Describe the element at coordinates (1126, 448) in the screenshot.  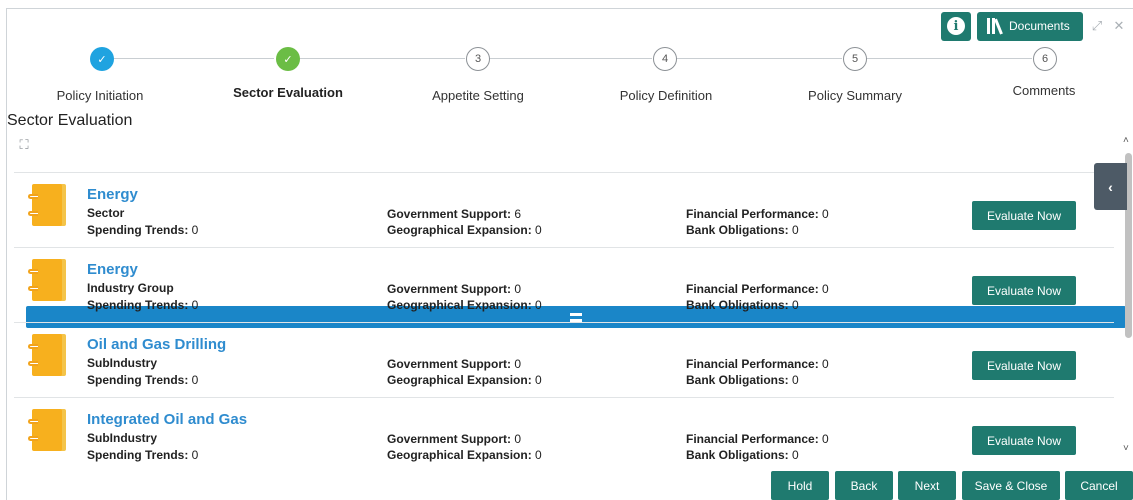
I see `scroll-down-icon: ˅` at that location.